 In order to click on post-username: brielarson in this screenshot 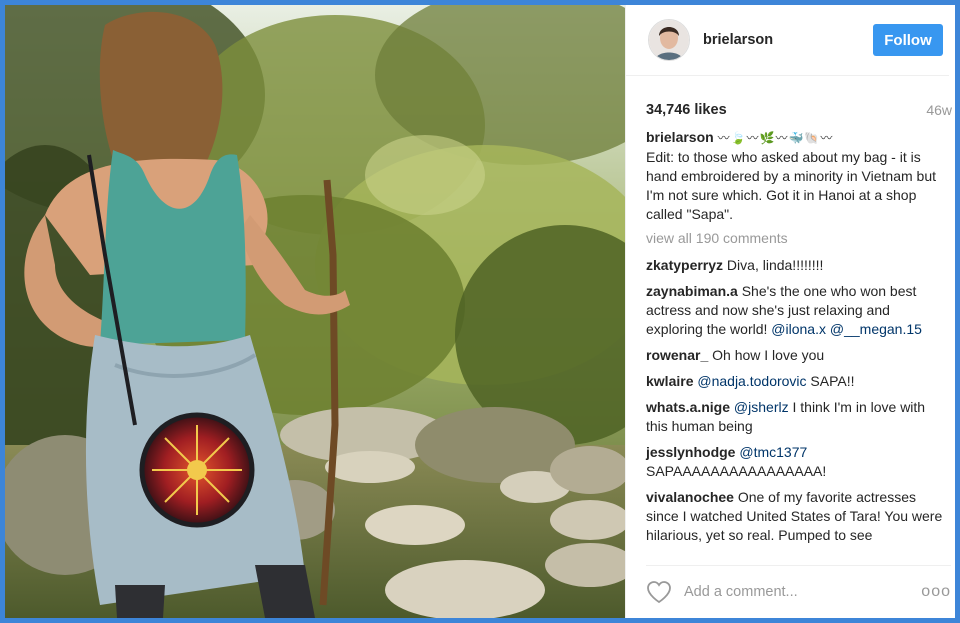, I will do `click(788, 40)`.